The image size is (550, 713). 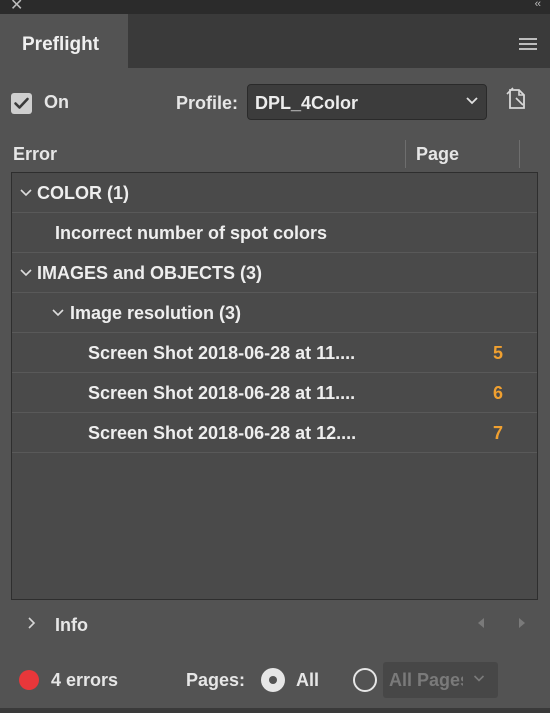 I want to click on double-chevron-icon: ‹‹, so click(x=538, y=5).